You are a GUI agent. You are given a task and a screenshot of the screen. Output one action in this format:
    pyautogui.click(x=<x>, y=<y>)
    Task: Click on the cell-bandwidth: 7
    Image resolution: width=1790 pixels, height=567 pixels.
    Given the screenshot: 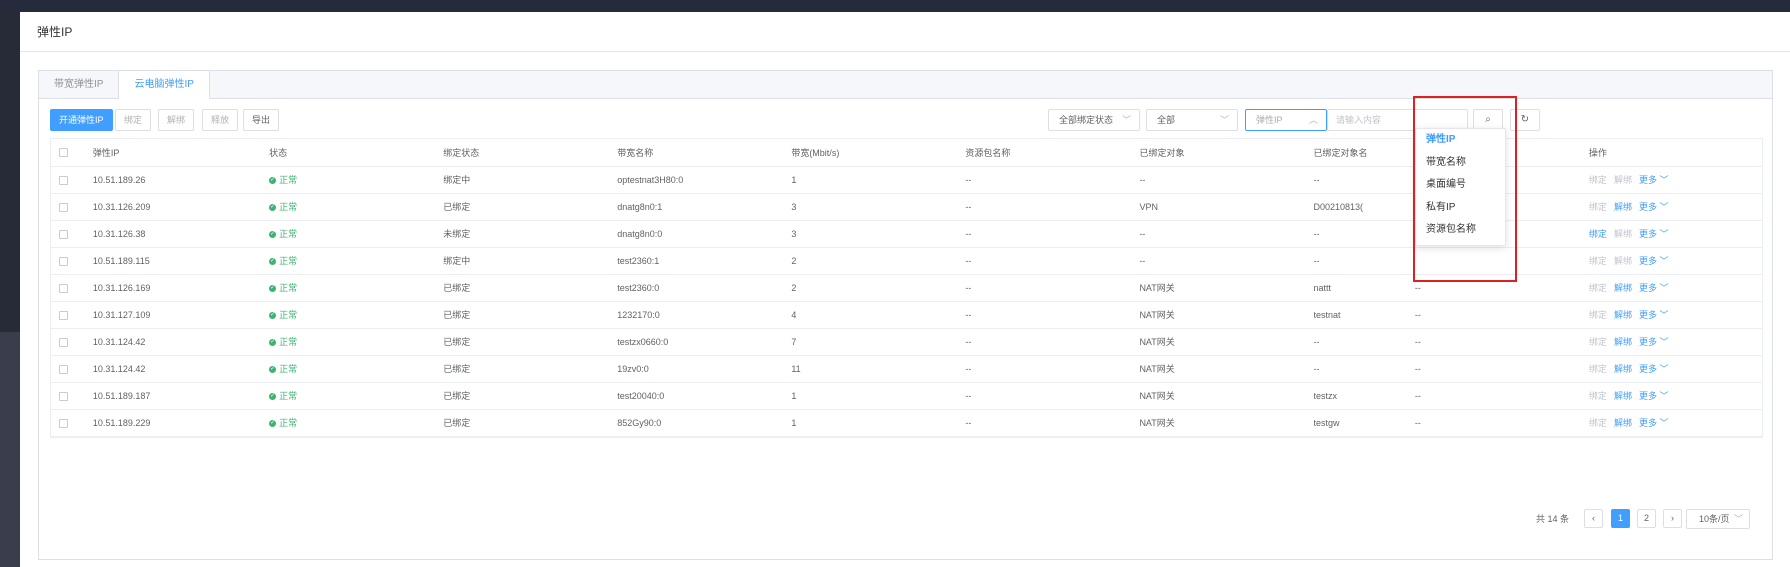 What is the action you would take?
    pyautogui.click(x=878, y=342)
    